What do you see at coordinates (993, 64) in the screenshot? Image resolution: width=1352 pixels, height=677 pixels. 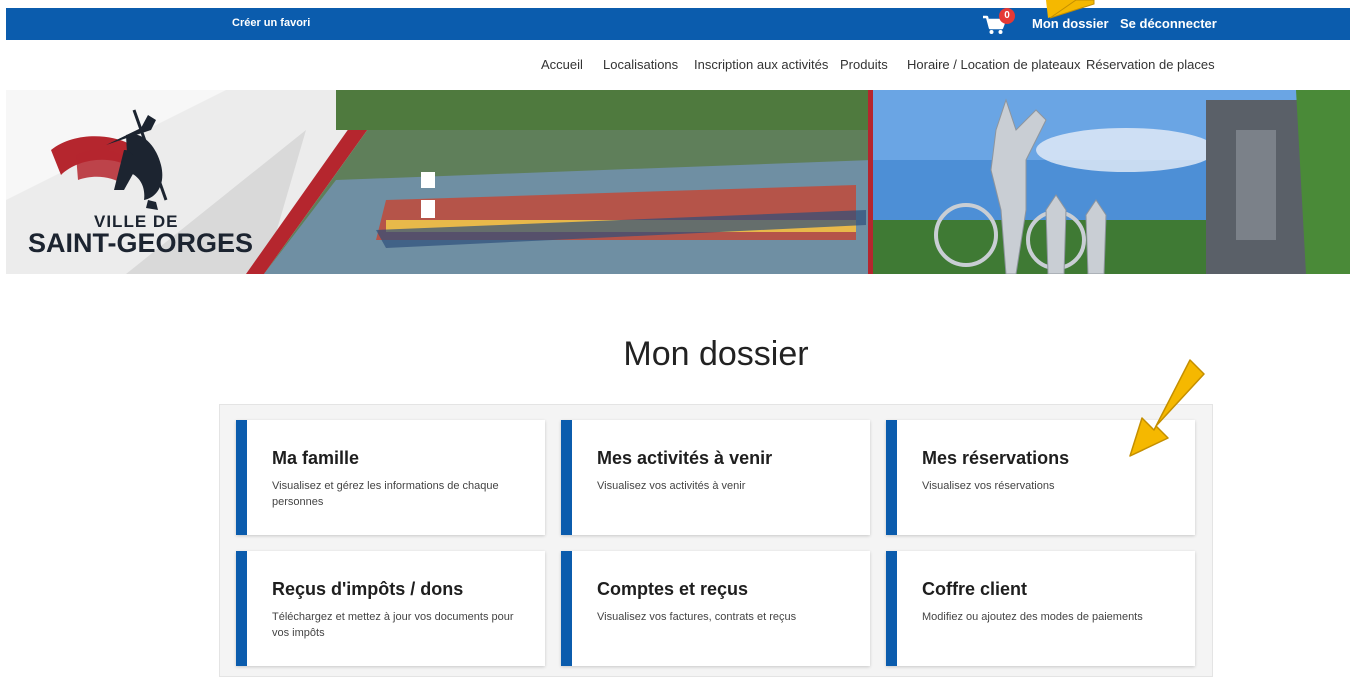 I see `nav-item-horaire: Horaire / Location de plateaux` at bounding box center [993, 64].